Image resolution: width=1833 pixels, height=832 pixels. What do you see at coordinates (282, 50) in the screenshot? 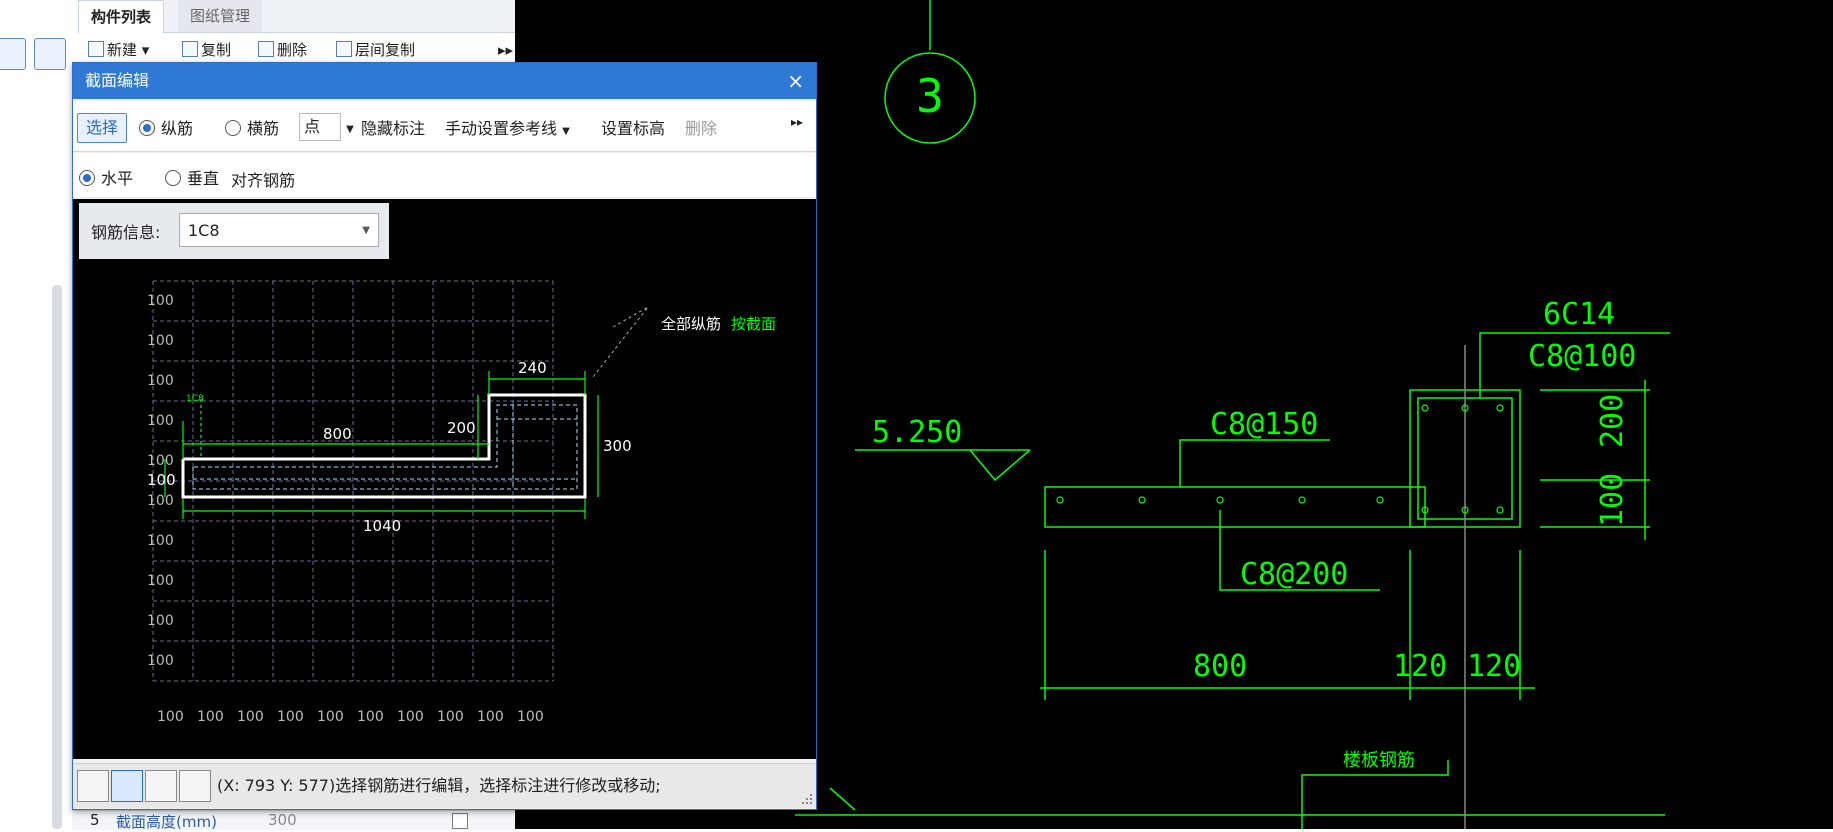
I see `delete-button: 删除` at bounding box center [282, 50].